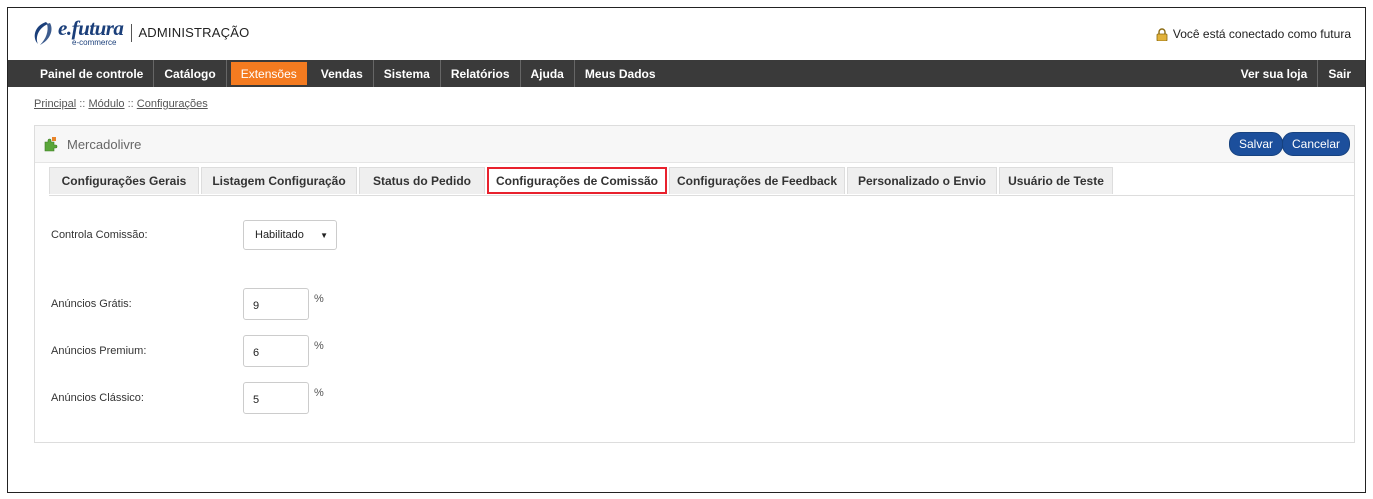 This screenshot has width=1373, height=499. I want to click on connected-text: Você está conectado como futura, so click(1261, 34).